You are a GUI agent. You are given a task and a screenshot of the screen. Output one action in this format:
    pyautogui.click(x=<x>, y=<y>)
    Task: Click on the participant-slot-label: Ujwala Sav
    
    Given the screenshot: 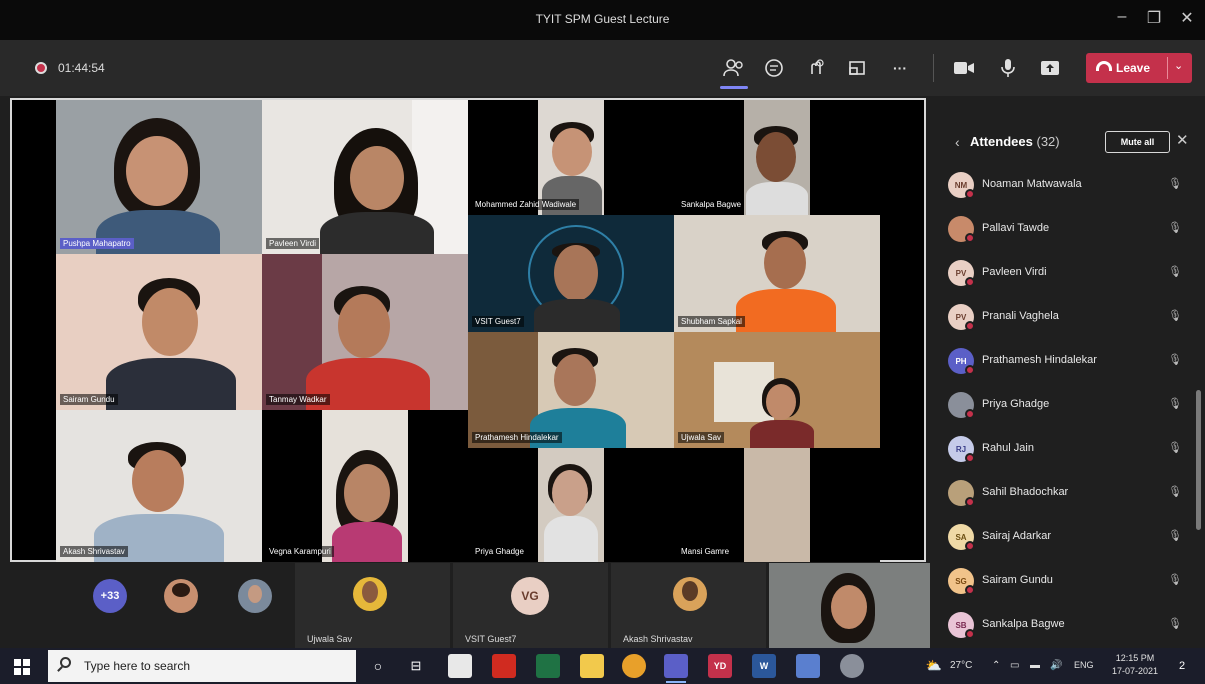 What is the action you would take?
    pyautogui.click(x=330, y=639)
    